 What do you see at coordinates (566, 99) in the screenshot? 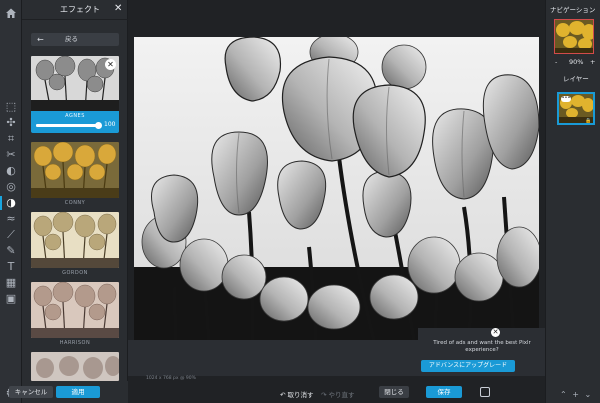
I see `layer-options-icon: •••` at bounding box center [566, 99].